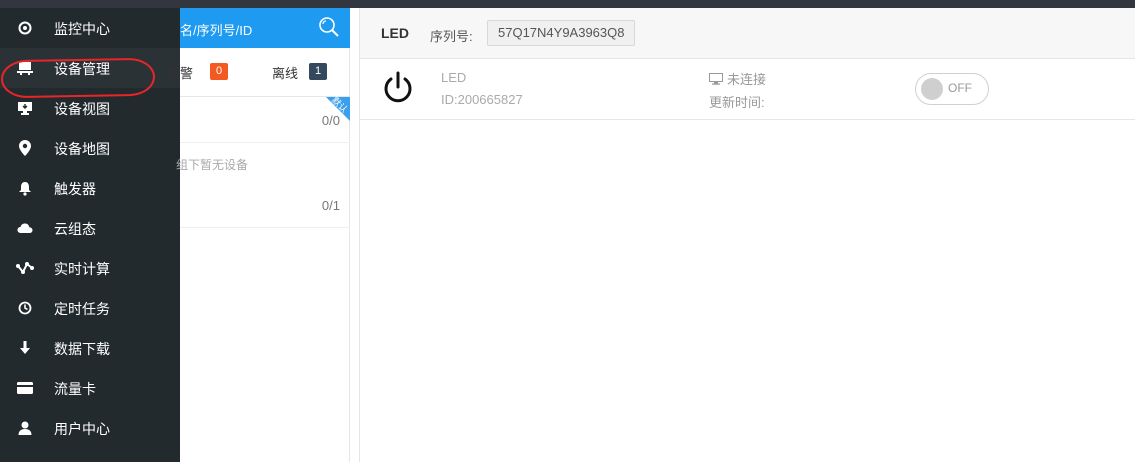  What do you see at coordinates (25, 228) in the screenshot?
I see `cloud-icon` at bounding box center [25, 228].